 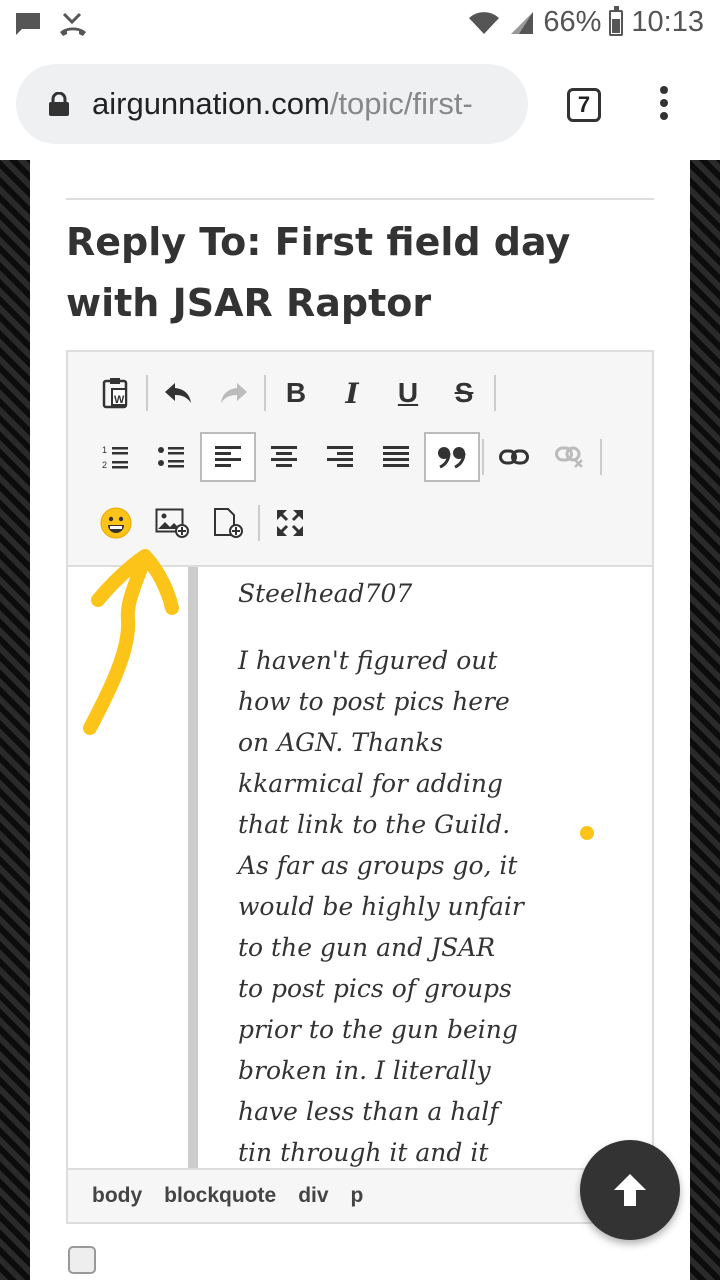 I want to click on element-path-bar: body blockquote div p, so click(x=360, y=1195).